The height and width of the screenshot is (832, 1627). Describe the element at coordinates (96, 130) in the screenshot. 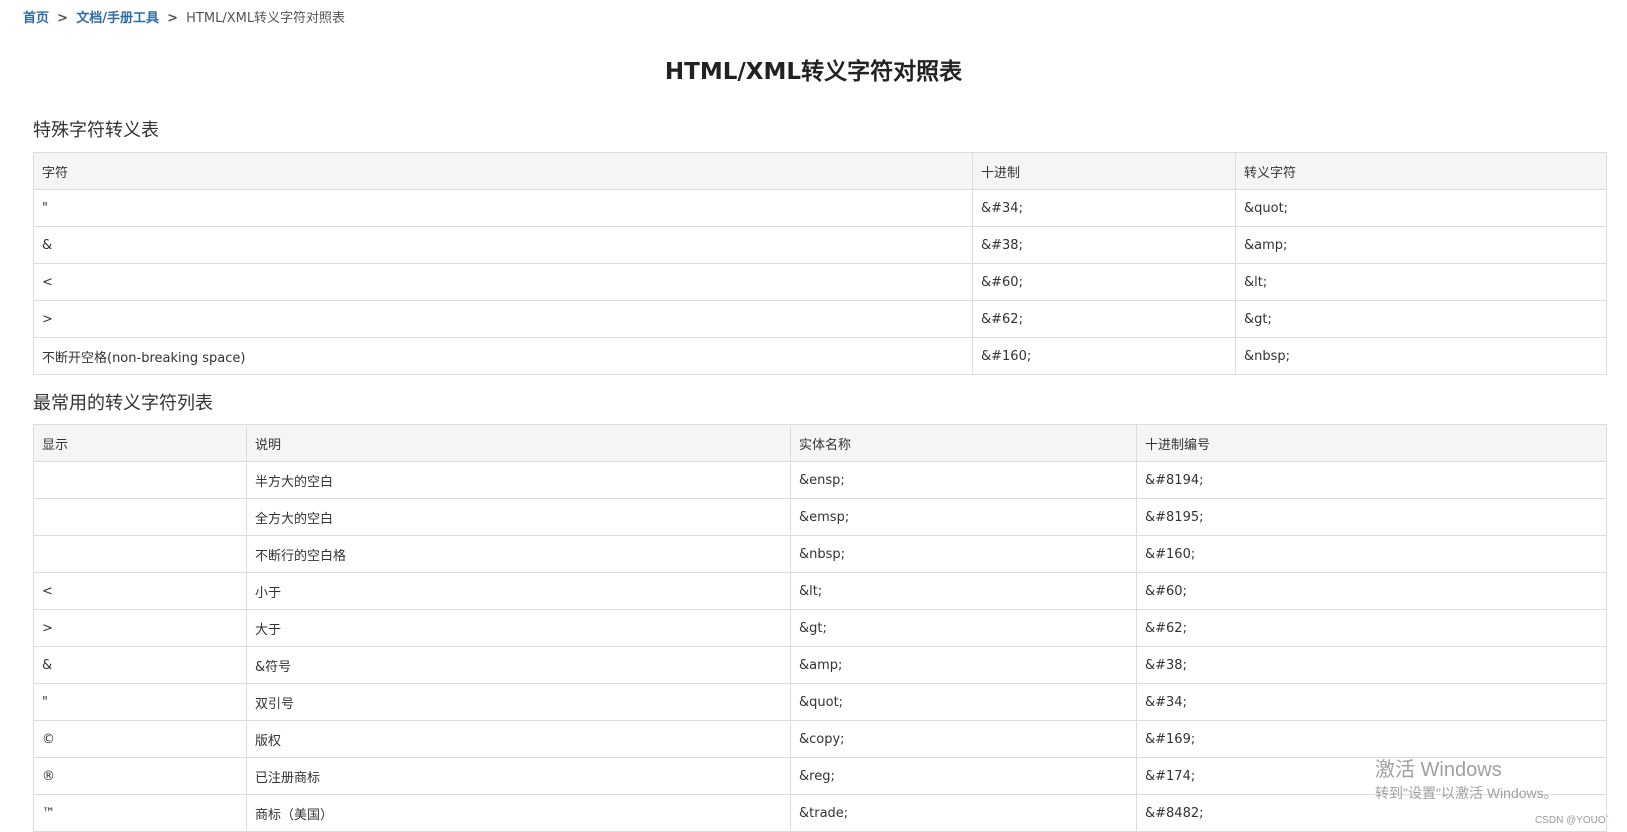

I see `special-table-heading: 特殊字符转义表` at that location.